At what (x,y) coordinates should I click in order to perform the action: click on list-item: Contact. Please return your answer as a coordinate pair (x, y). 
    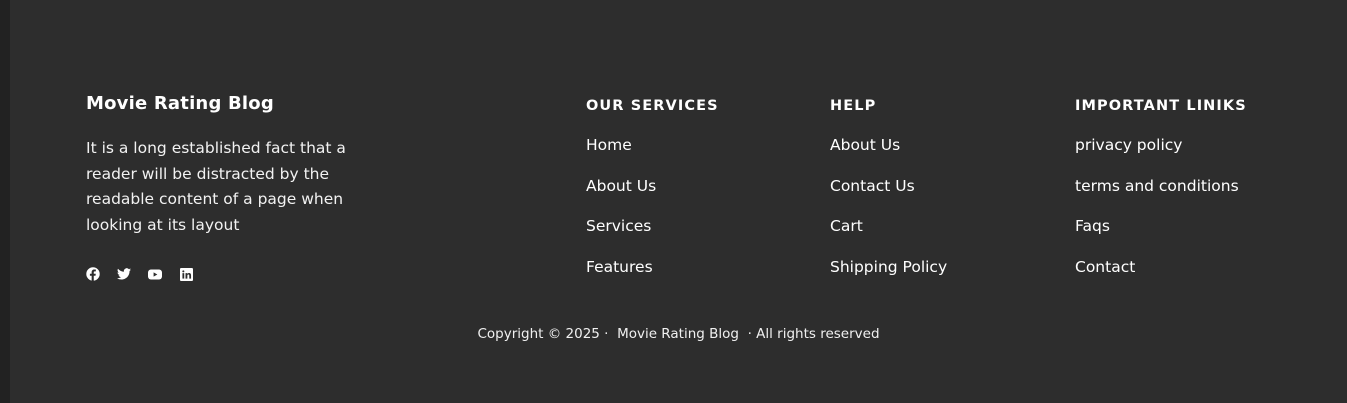
    Looking at the image, I should click on (1161, 277).